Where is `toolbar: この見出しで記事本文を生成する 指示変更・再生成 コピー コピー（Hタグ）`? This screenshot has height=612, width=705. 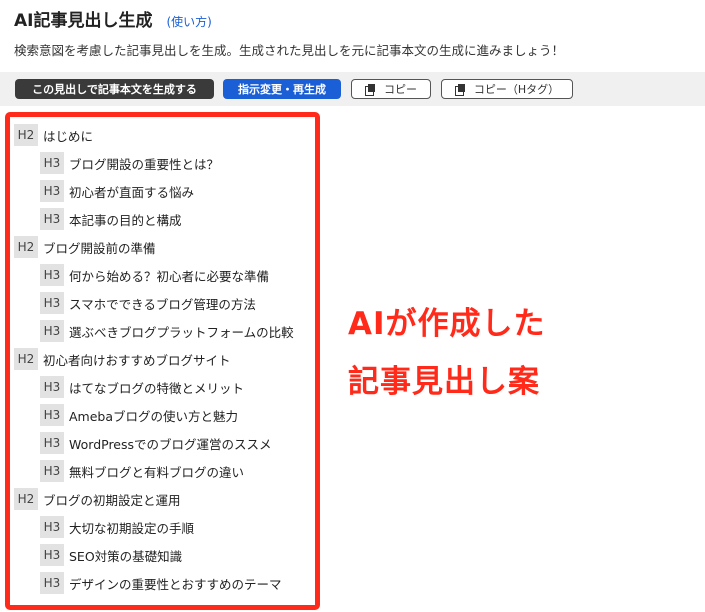
toolbar: この見出しで記事本文を生成する 指示変更・再生成 コピー コピー（Hタグ） is located at coordinates (352, 89).